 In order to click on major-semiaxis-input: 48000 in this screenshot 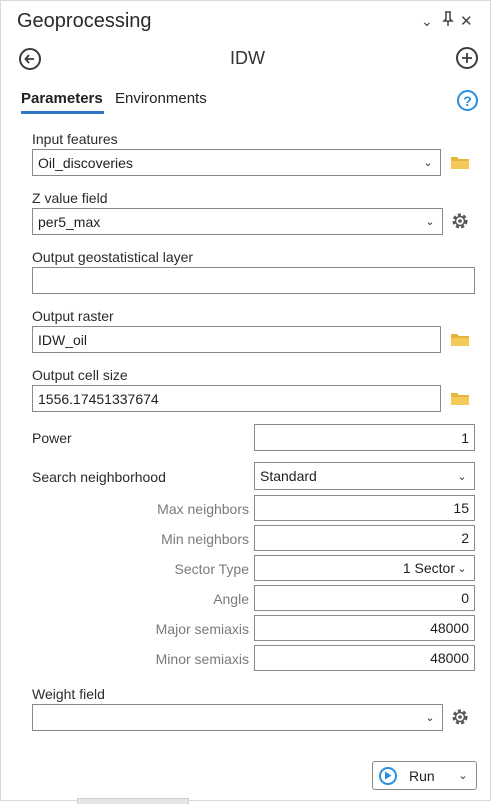, I will do `click(364, 628)`.